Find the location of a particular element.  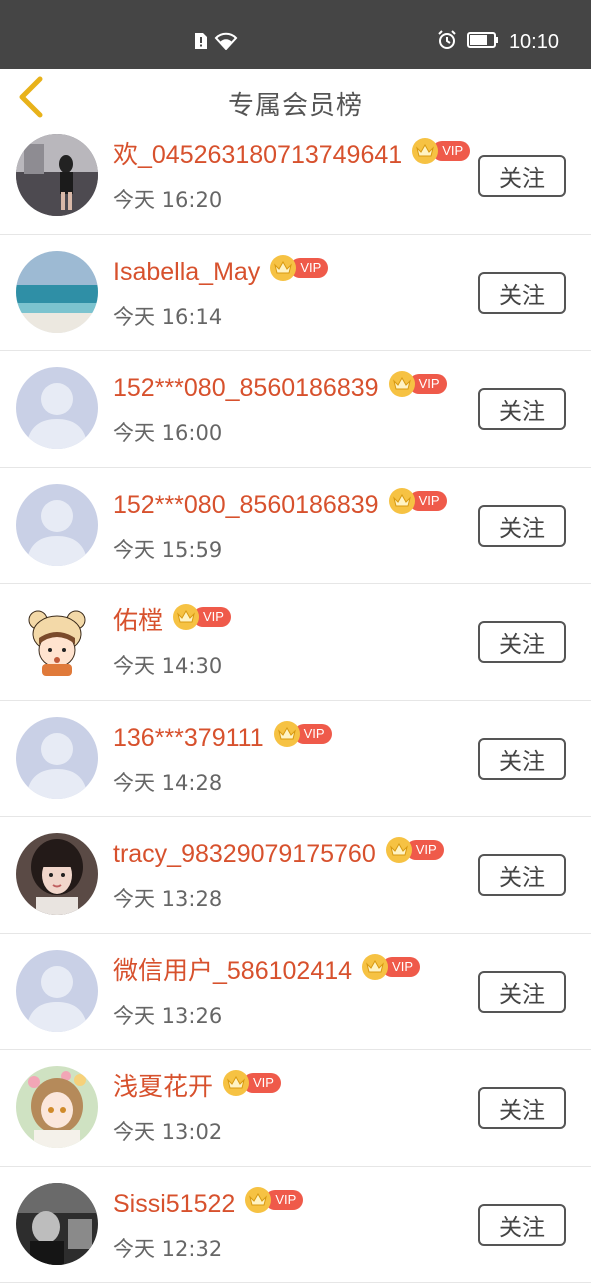

member-name: 浅夏花开 is located at coordinates (163, 1087).